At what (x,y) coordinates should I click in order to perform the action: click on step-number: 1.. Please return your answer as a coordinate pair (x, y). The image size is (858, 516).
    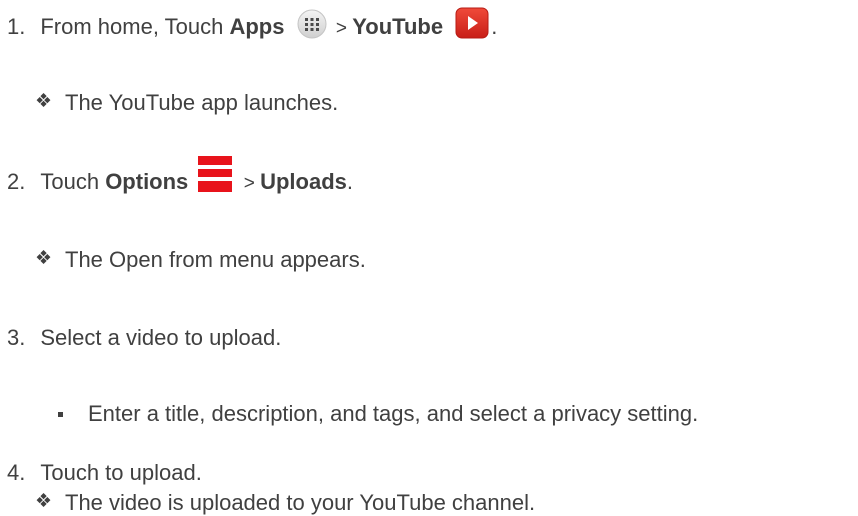
    Looking at the image, I should click on (16, 26).